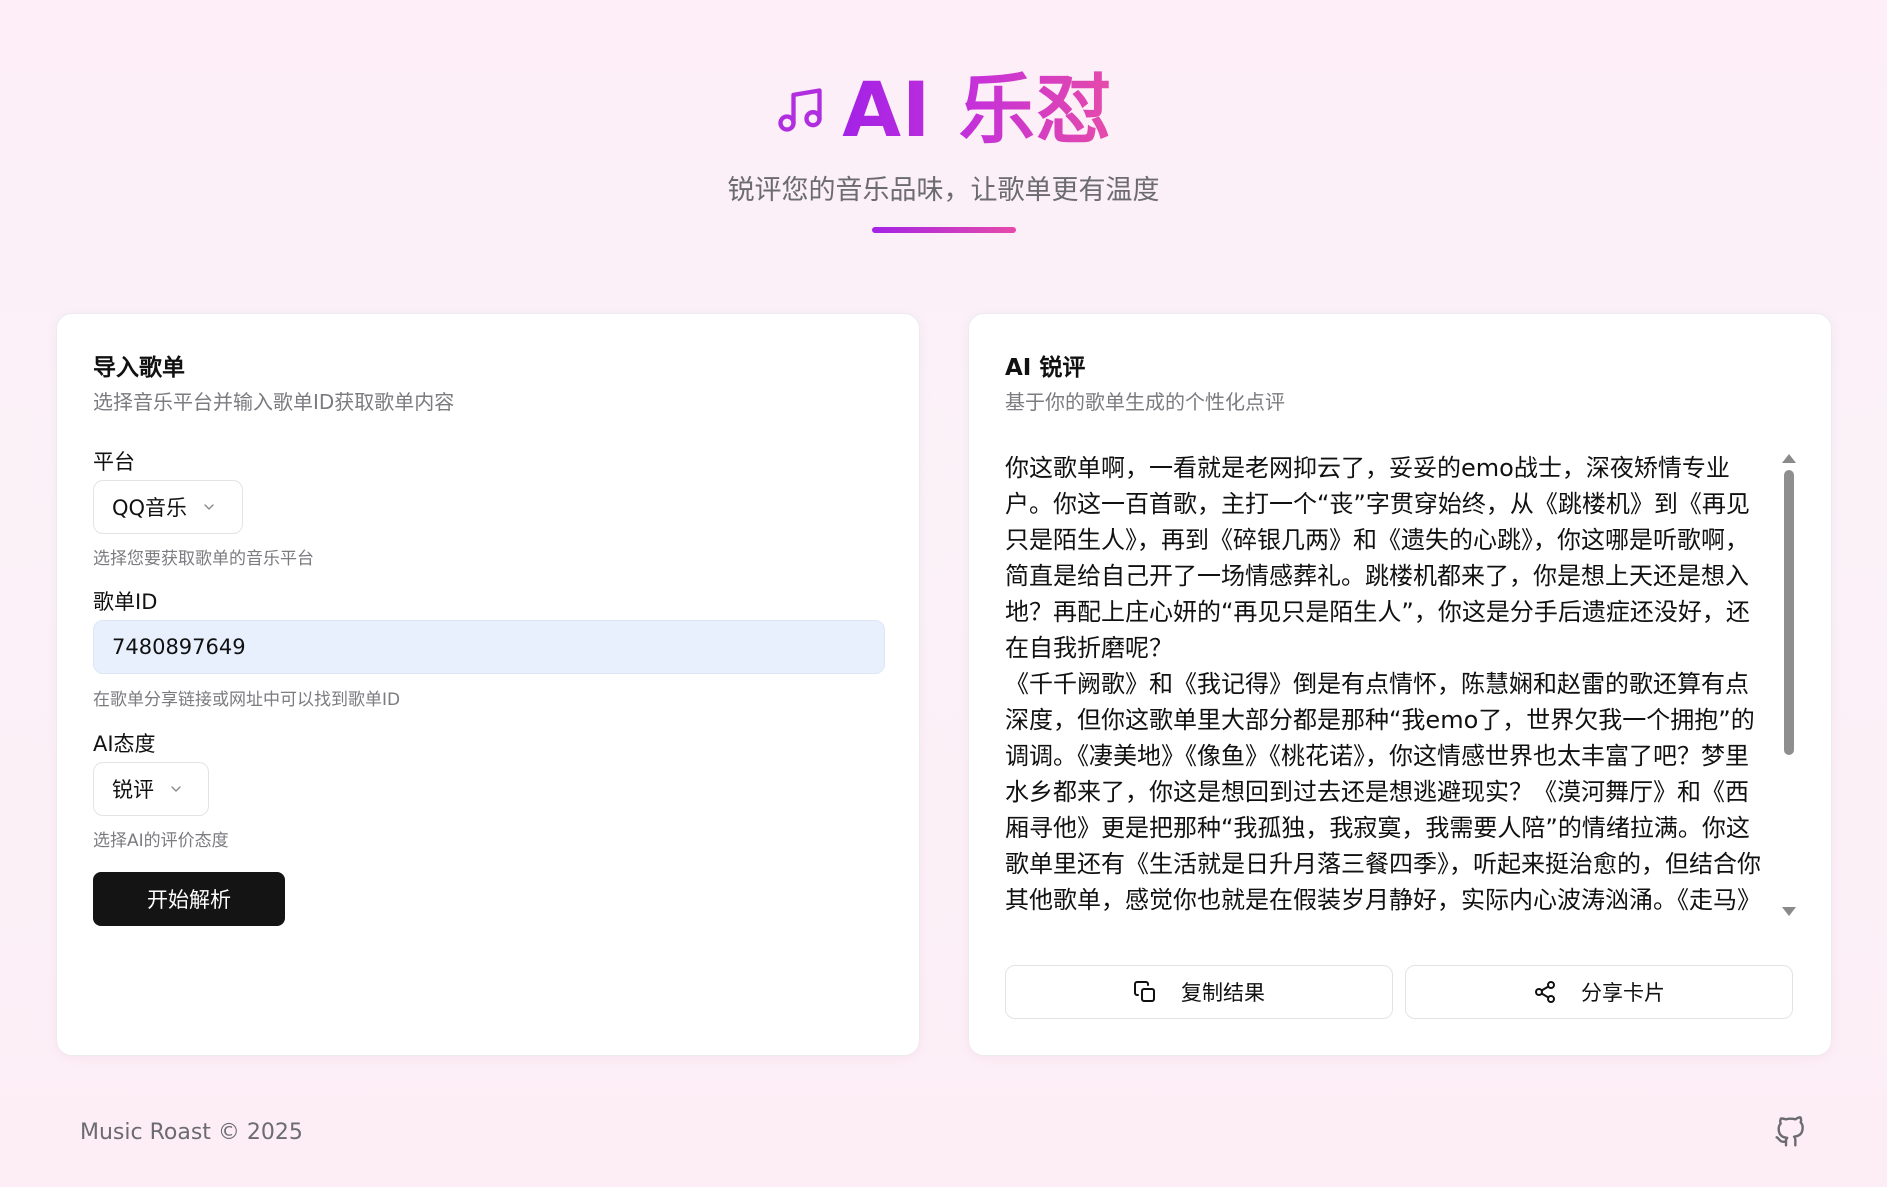  I want to click on title-underline, so click(943, 230).